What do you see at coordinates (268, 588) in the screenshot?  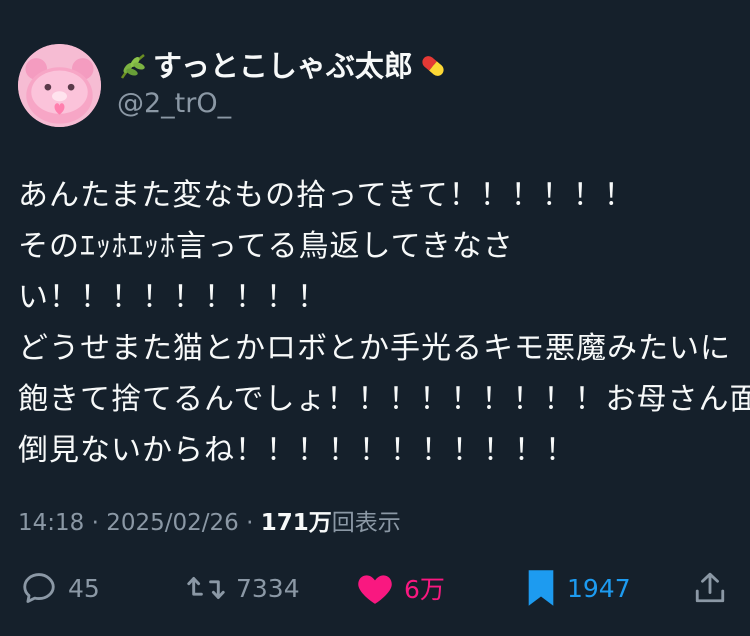 I see `retweet-count: 7334` at bounding box center [268, 588].